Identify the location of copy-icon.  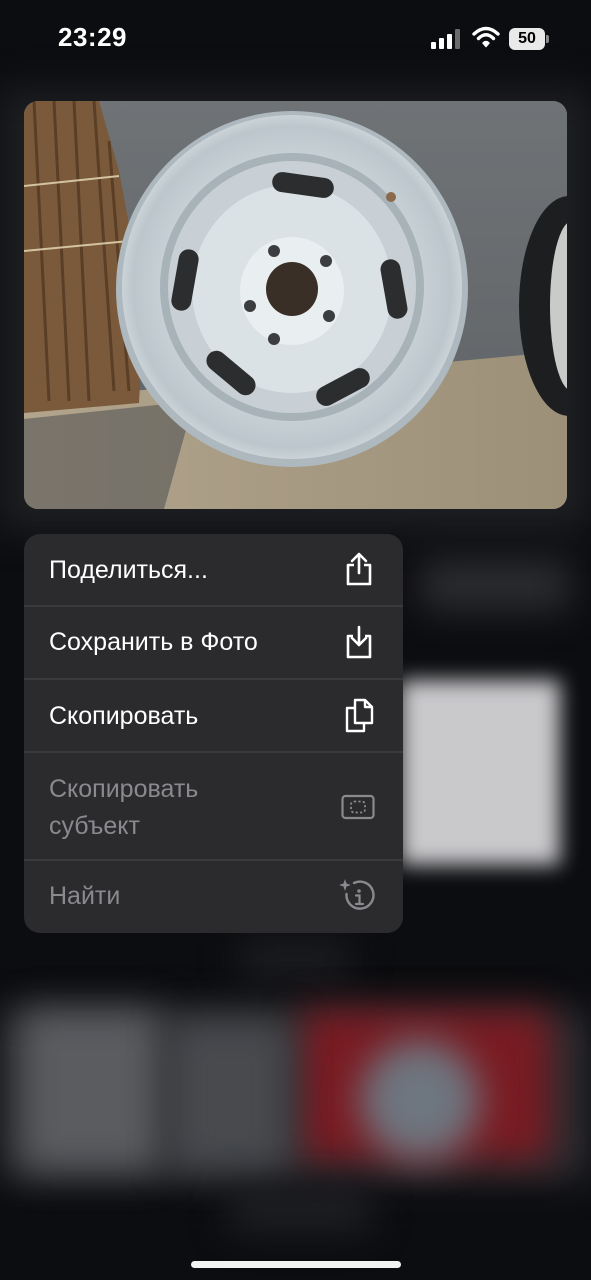
(359, 715).